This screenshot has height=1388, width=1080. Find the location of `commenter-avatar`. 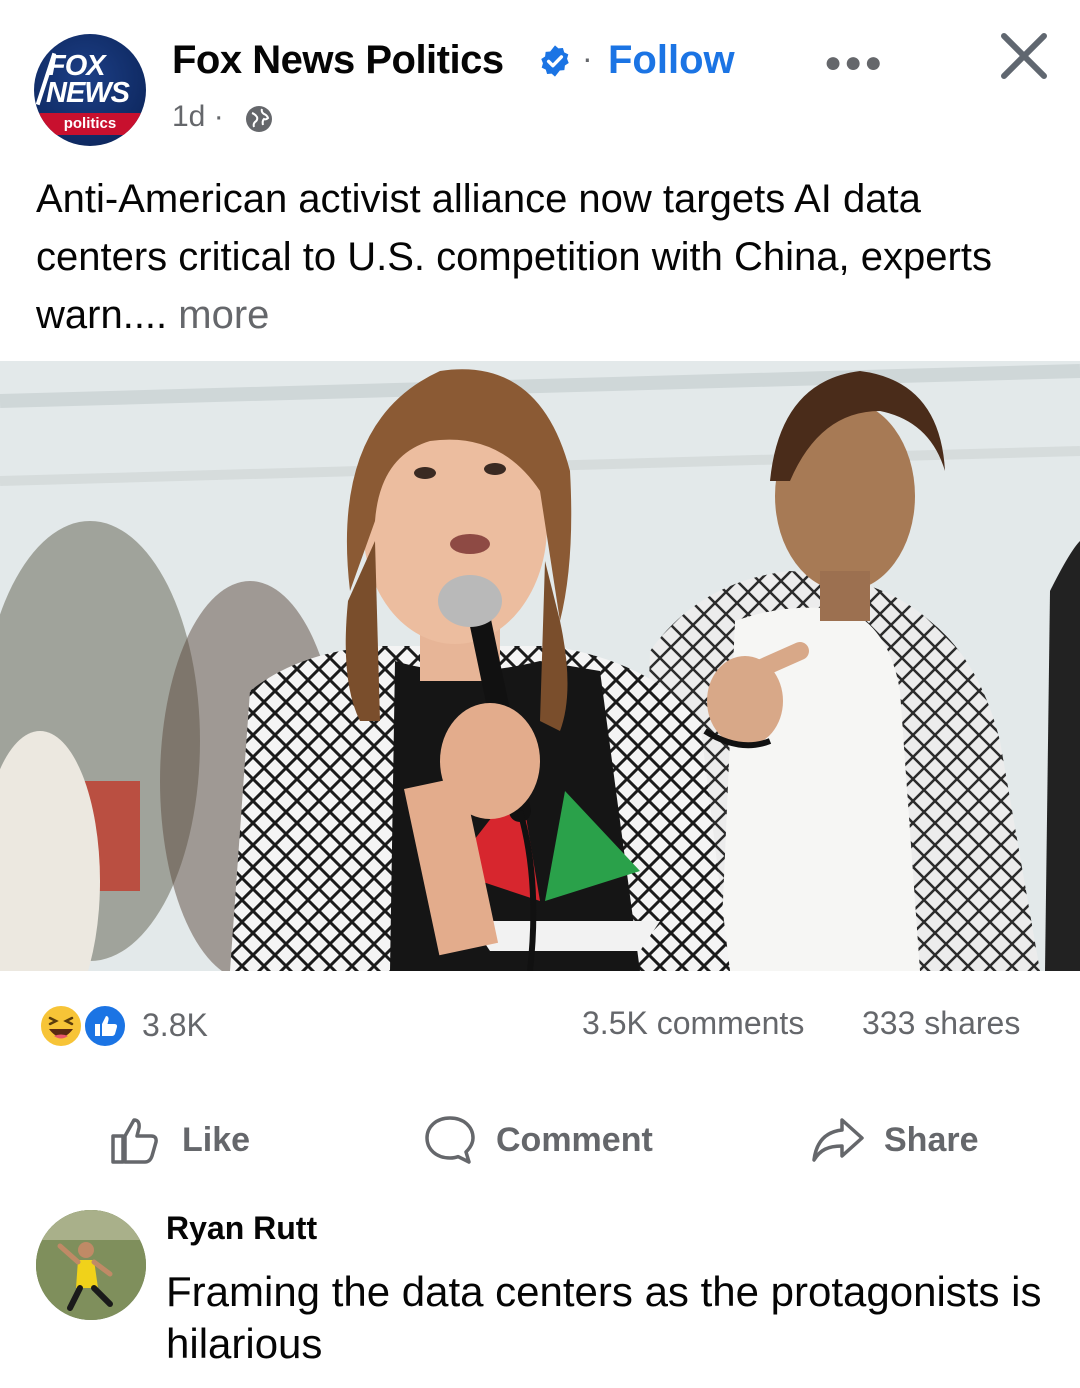

commenter-avatar is located at coordinates (91, 1265).